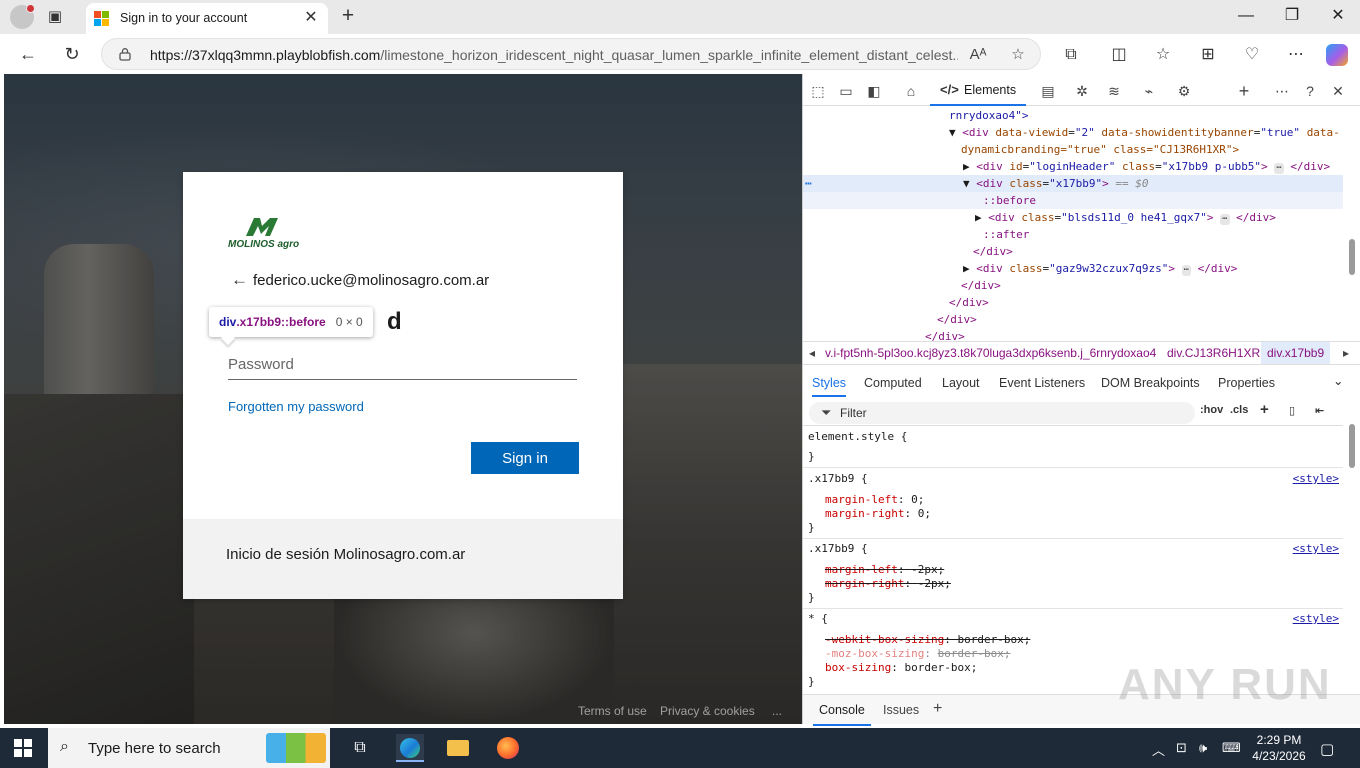 The width and height of the screenshot is (1360, 768). Describe the element at coordinates (125, 54) in the screenshot. I see `lock-icon` at that location.